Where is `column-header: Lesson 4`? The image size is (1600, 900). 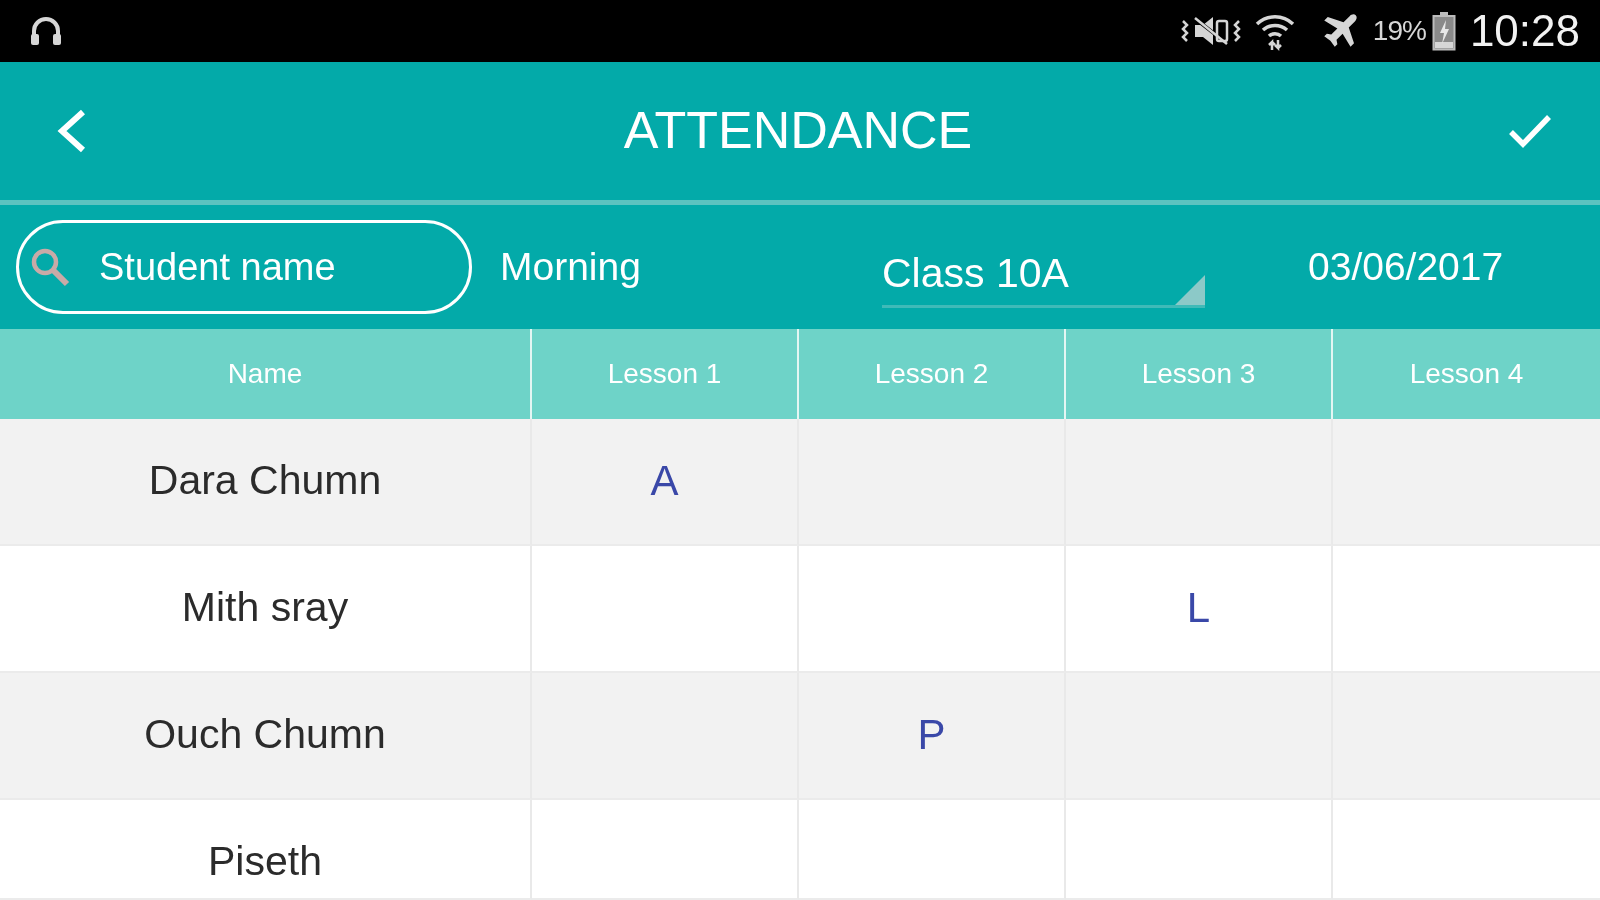
column-header: Lesson 4 is located at coordinates (1466, 374).